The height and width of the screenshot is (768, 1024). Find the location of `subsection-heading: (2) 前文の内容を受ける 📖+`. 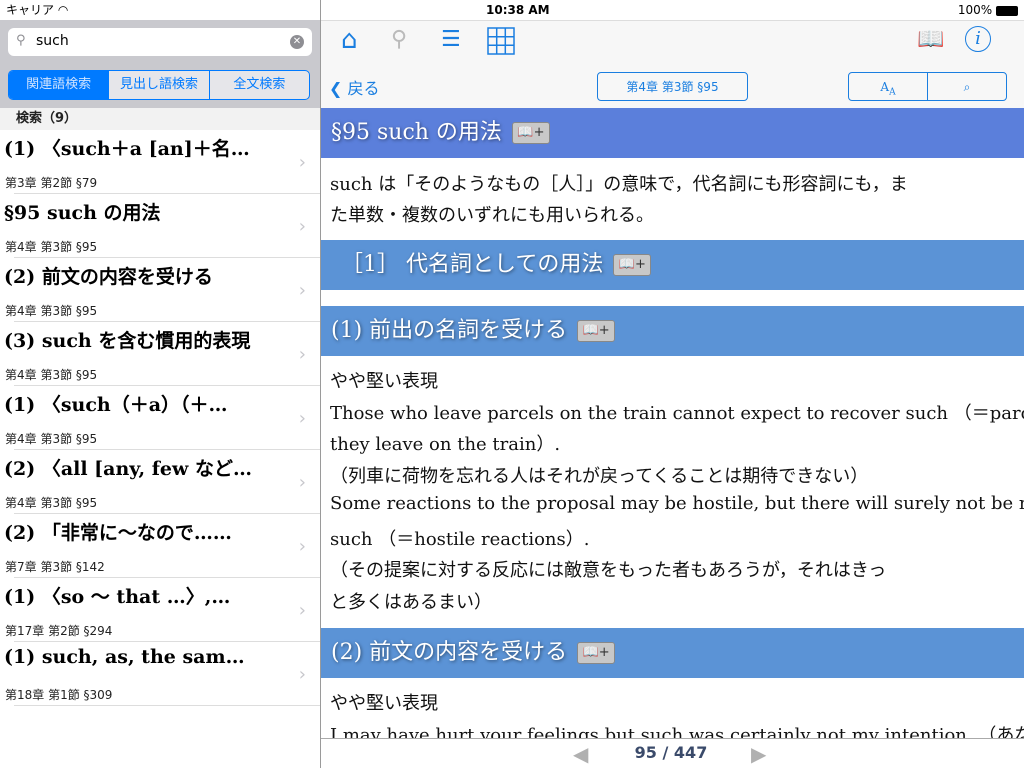

subsection-heading: (2) 前文の内容を受ける 📖+ is located at coordinates (672, 653).